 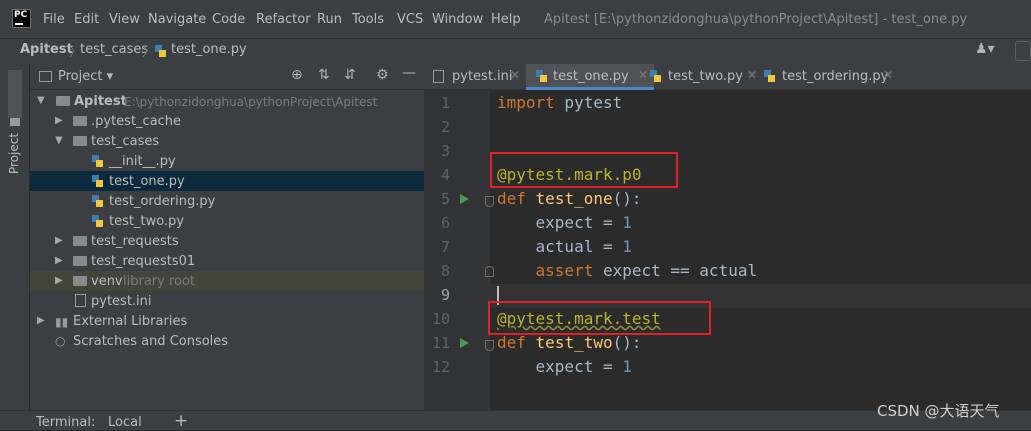 What do you see at coordinates (227, 341) in the screenshot?
I see `tree-item-scratches: ○ Scratches and Consoles` at bounding box center [227, 341].